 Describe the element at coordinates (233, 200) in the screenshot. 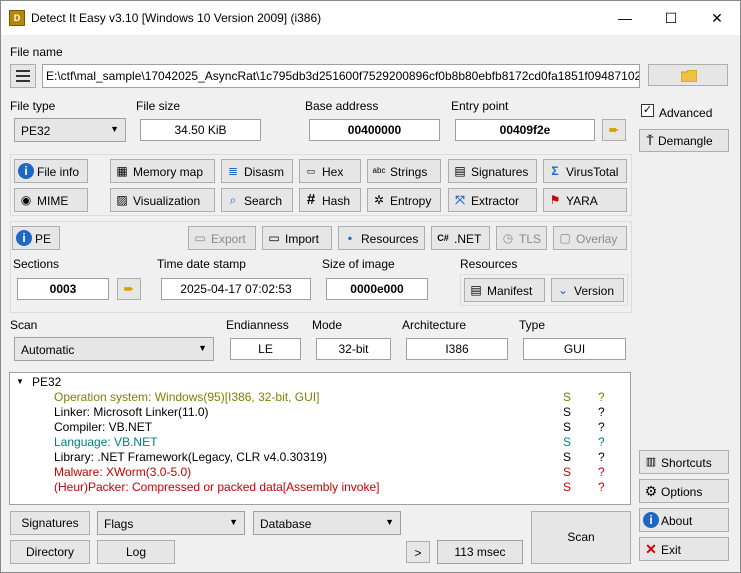

I see `search-icon: ⌕` at that location.